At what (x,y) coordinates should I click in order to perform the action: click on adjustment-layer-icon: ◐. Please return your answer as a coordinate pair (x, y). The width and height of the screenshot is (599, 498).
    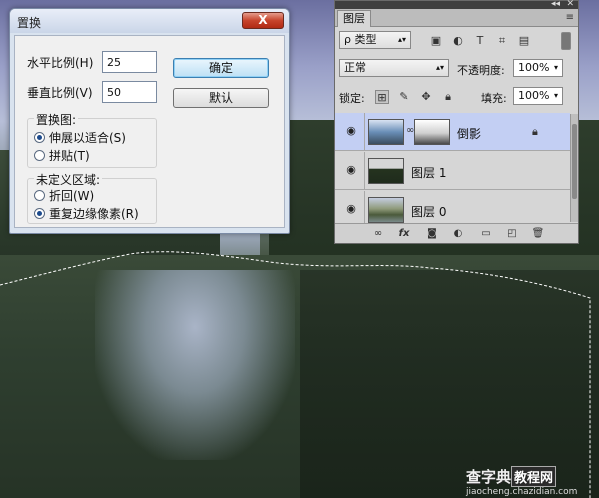
    Looking at the image, I should click on (458, 234).